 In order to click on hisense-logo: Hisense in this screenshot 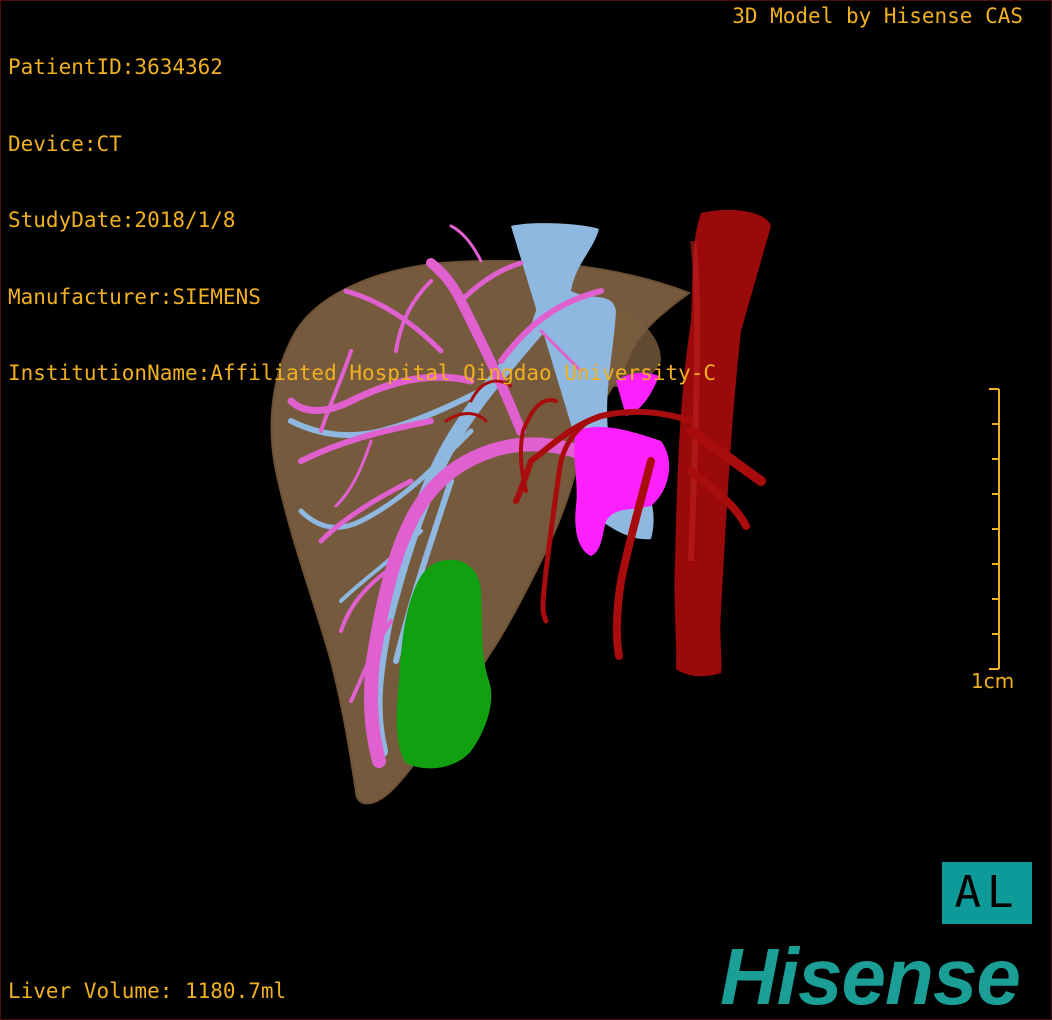, I will do `click(870, 976)`.